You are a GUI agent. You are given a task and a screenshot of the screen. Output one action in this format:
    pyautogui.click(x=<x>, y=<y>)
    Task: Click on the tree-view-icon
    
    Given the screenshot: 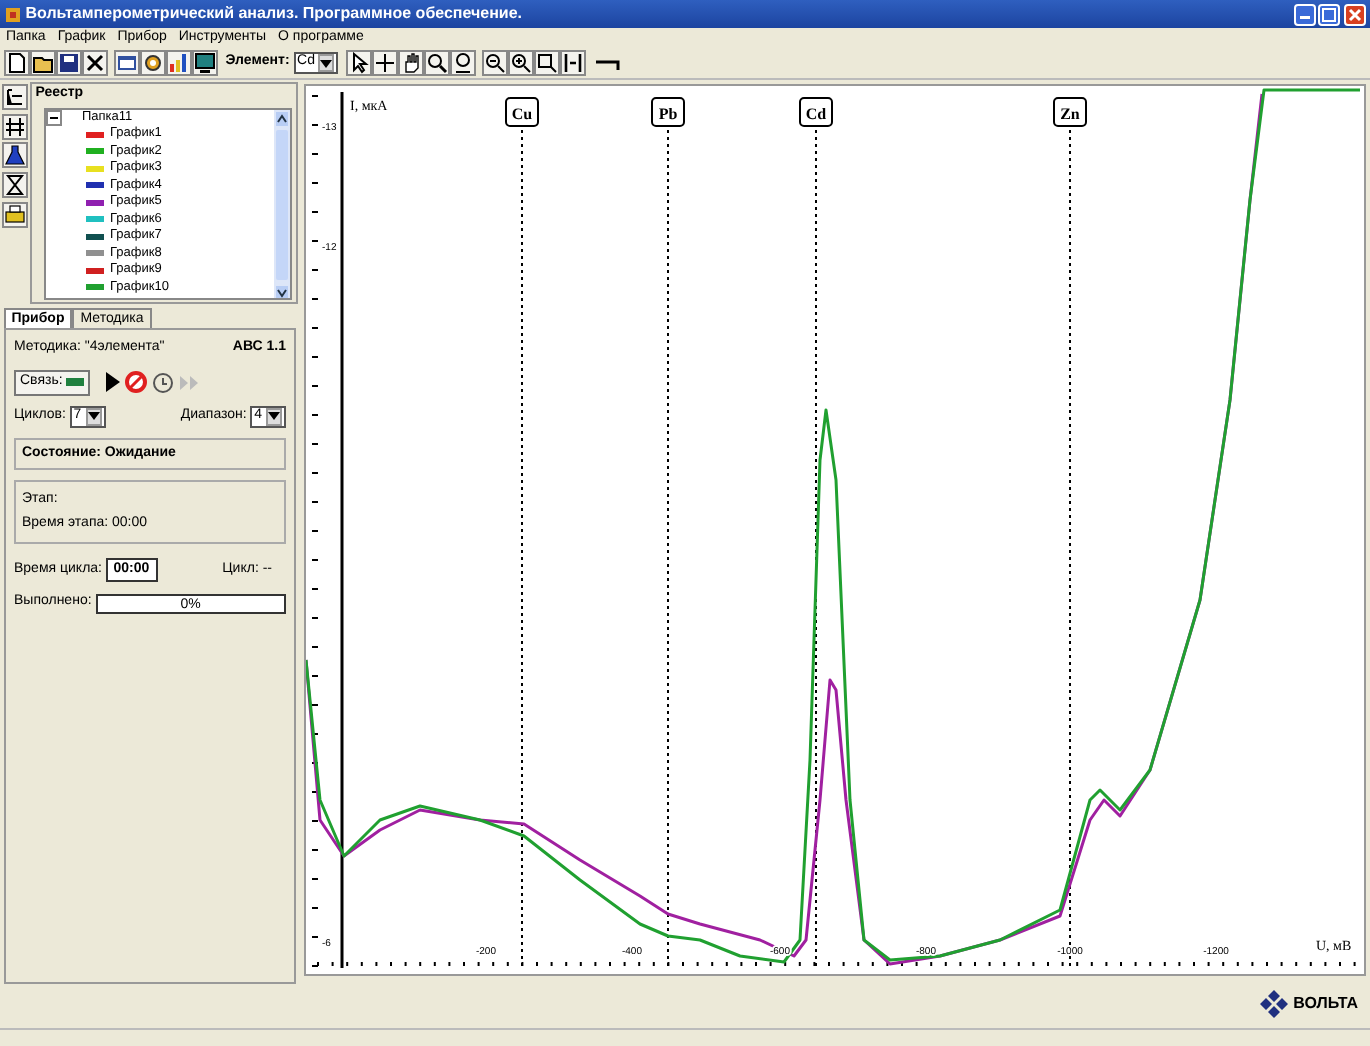 What is the action you would take?
    pyautogui.click(x=14, y=96)
    